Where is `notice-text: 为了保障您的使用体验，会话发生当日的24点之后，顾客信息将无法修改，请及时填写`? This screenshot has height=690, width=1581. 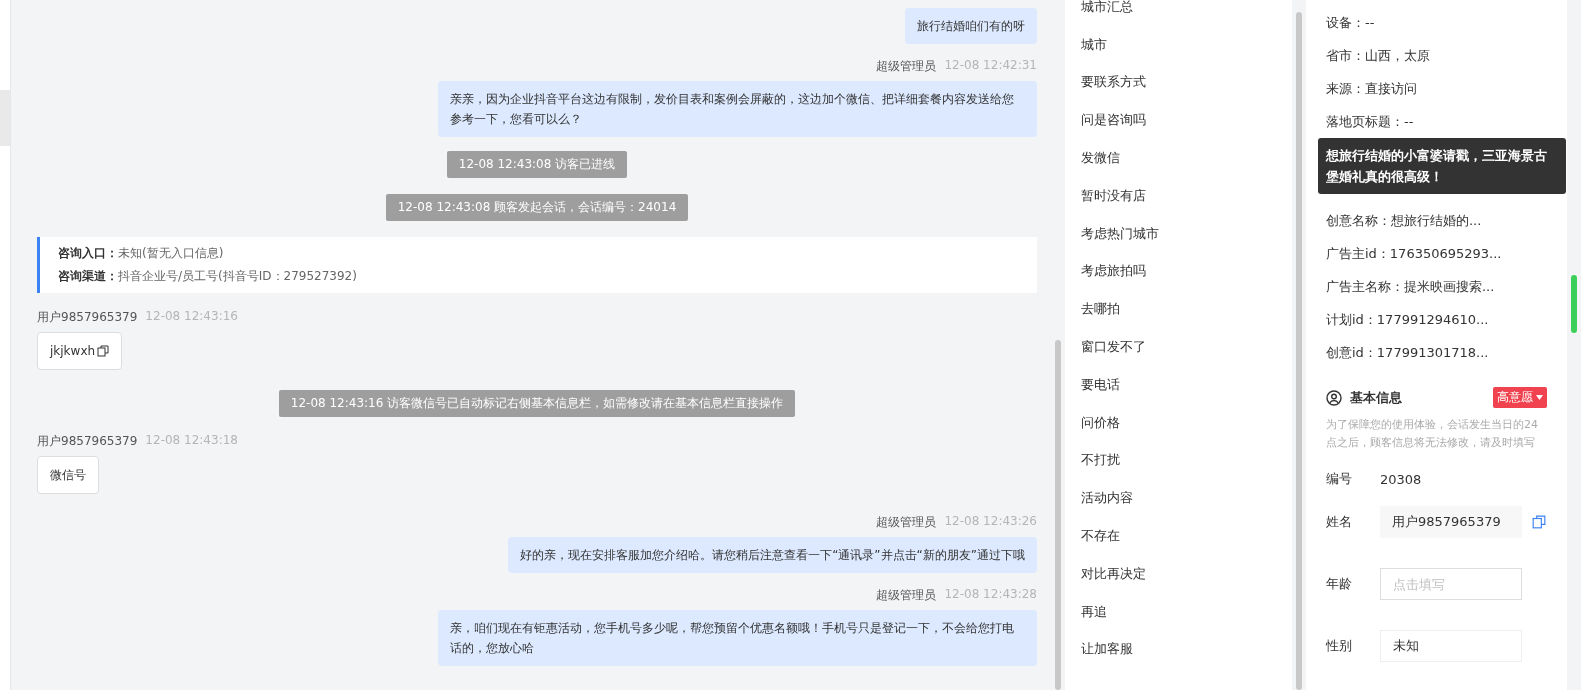
notice-text: 为了保障您的使用体验，会话发生当日的24点之后，顾客信息将无法修改，请及时填写 is located at coordinates (1432, 434).